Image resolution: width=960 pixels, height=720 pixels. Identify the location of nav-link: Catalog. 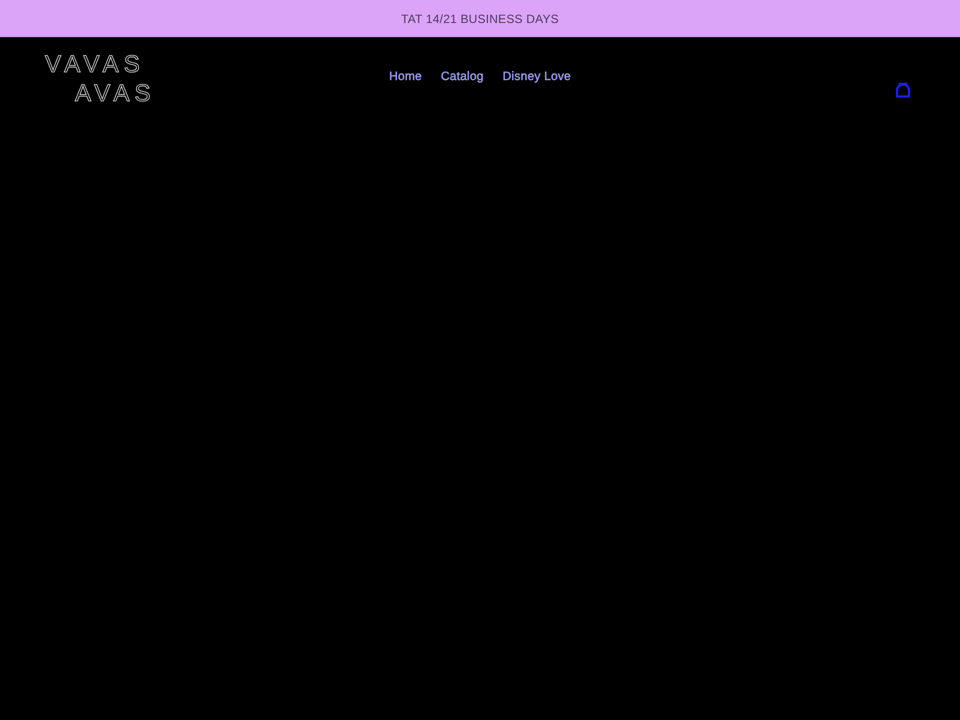
(462, 76).